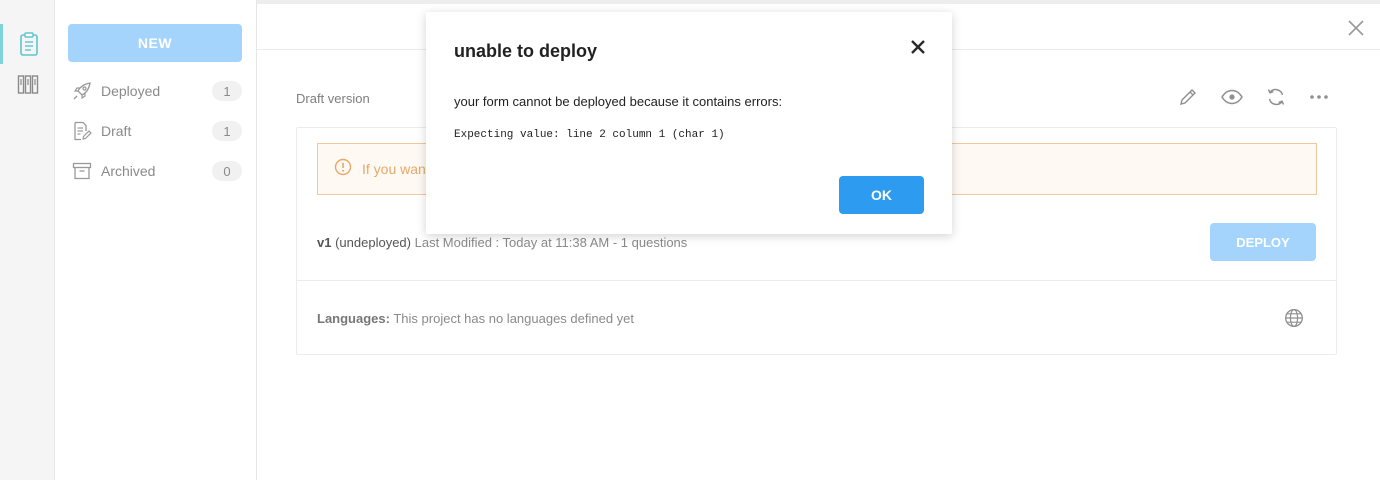 The height and width of the screenshot is (480, 1380). Describe the element at coordinates (1232, 97) in the screenshot. I see `preview-eye-icon` at that location.